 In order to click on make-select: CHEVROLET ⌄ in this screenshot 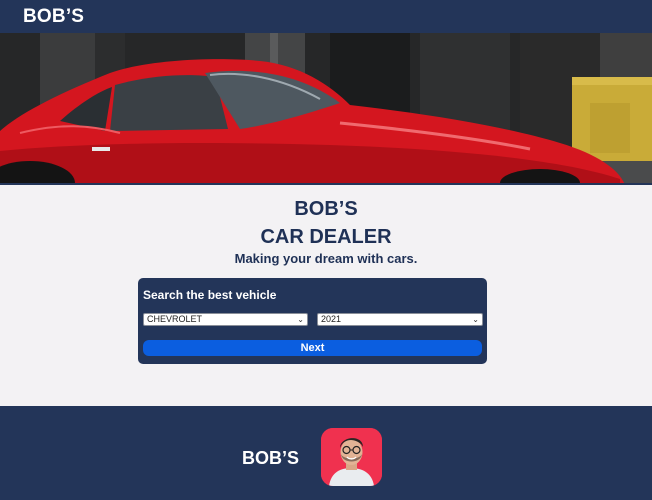, I will do `click(225, 319)`.